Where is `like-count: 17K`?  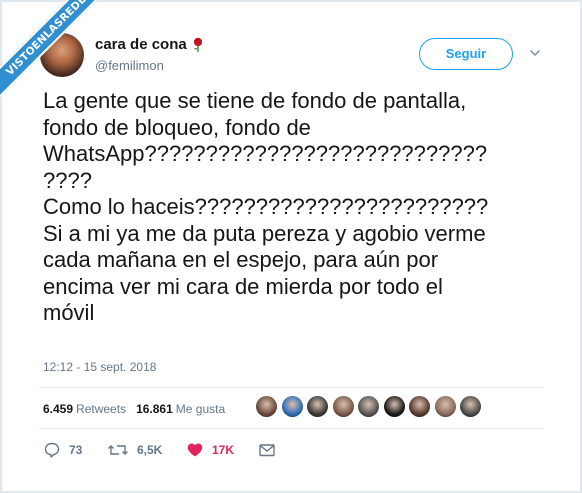
like-count: 17K is located at coordinates (223, 450).